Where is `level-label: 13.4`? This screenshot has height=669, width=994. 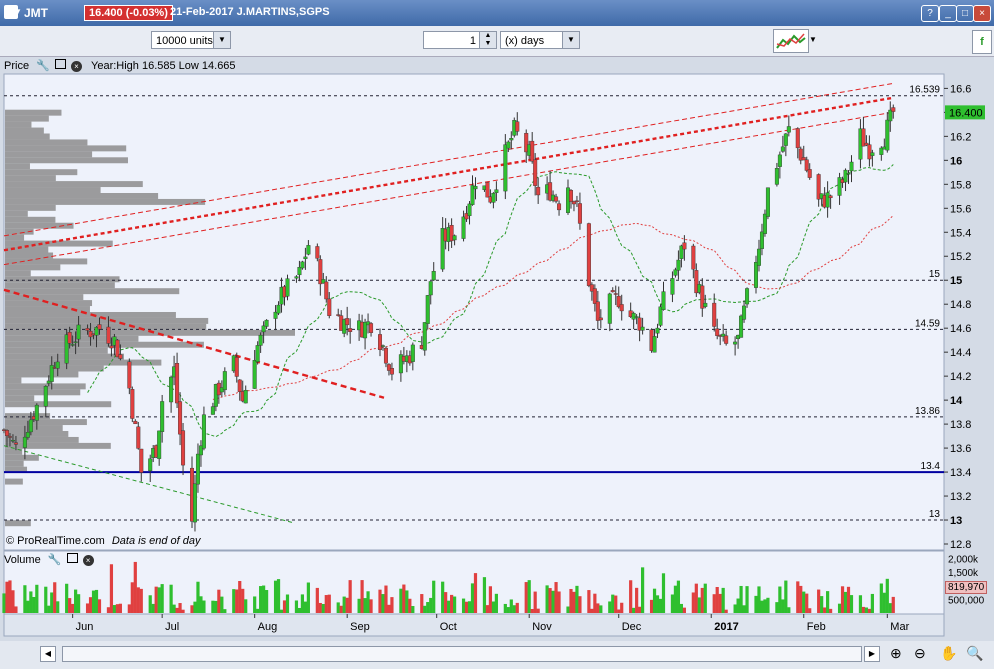 level-label: 13.4 is located at coordinates (931, 466).